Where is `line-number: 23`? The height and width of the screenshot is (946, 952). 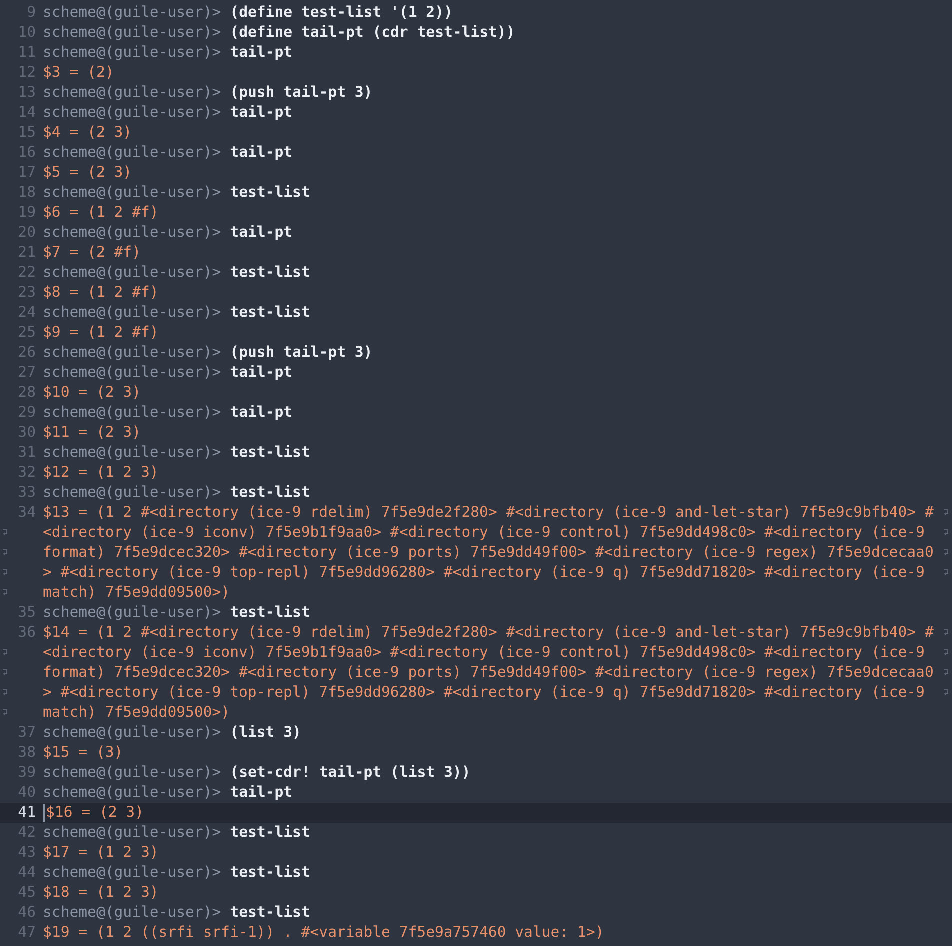 line-number: 23 is located at coordinates (27, 293).